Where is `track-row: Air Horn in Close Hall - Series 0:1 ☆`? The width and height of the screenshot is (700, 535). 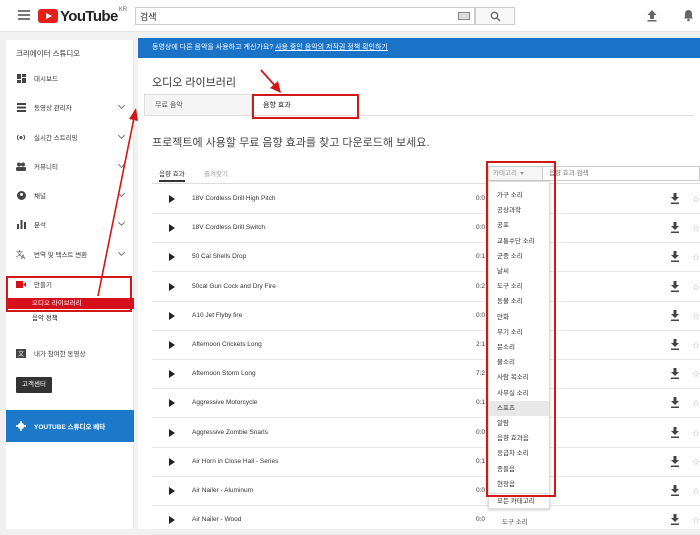
track-row: Air Horn in Close Hall - Series 0:1 ☆ is located at coordinates (426, 462).